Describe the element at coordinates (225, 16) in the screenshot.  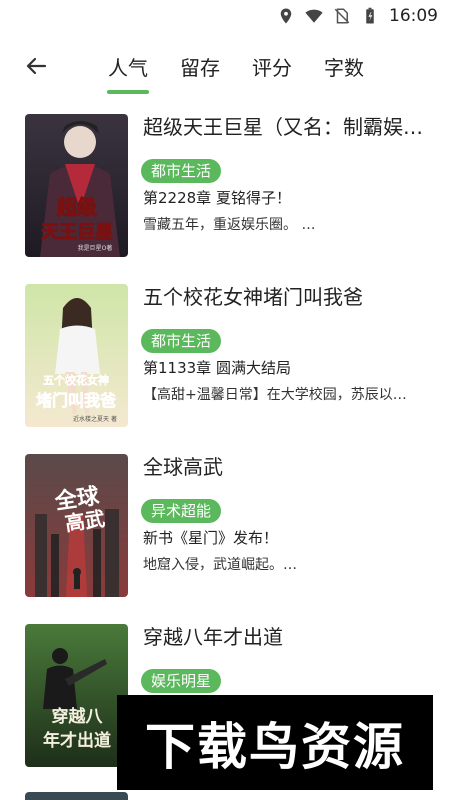
I see `status-bar: 16:09` at that location.